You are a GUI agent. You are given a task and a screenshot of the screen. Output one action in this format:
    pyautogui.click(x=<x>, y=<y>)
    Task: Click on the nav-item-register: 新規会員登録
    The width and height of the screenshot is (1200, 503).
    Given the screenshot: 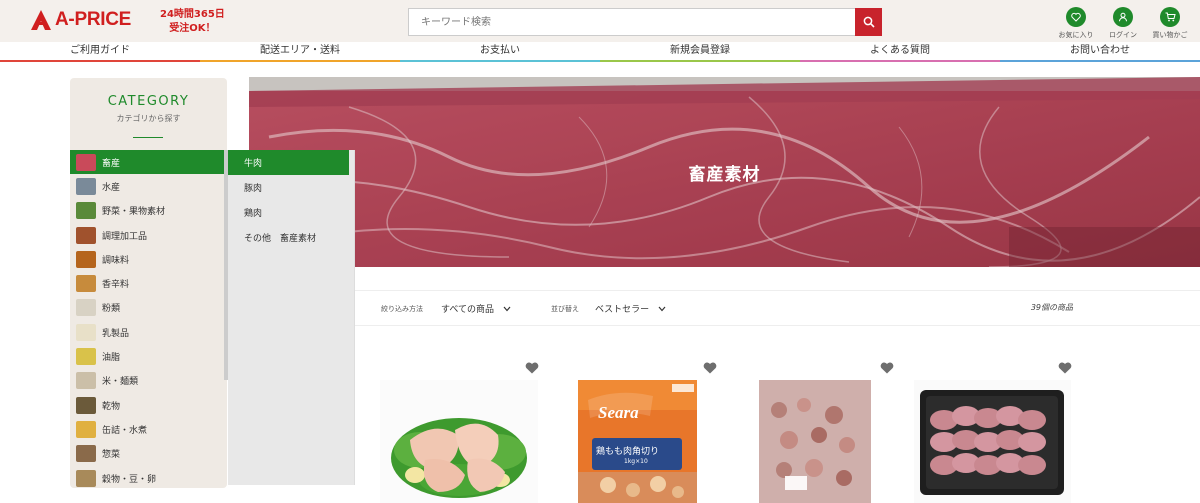 What is the action you would take?
    pyautogui.click(x=700, y=52)
    